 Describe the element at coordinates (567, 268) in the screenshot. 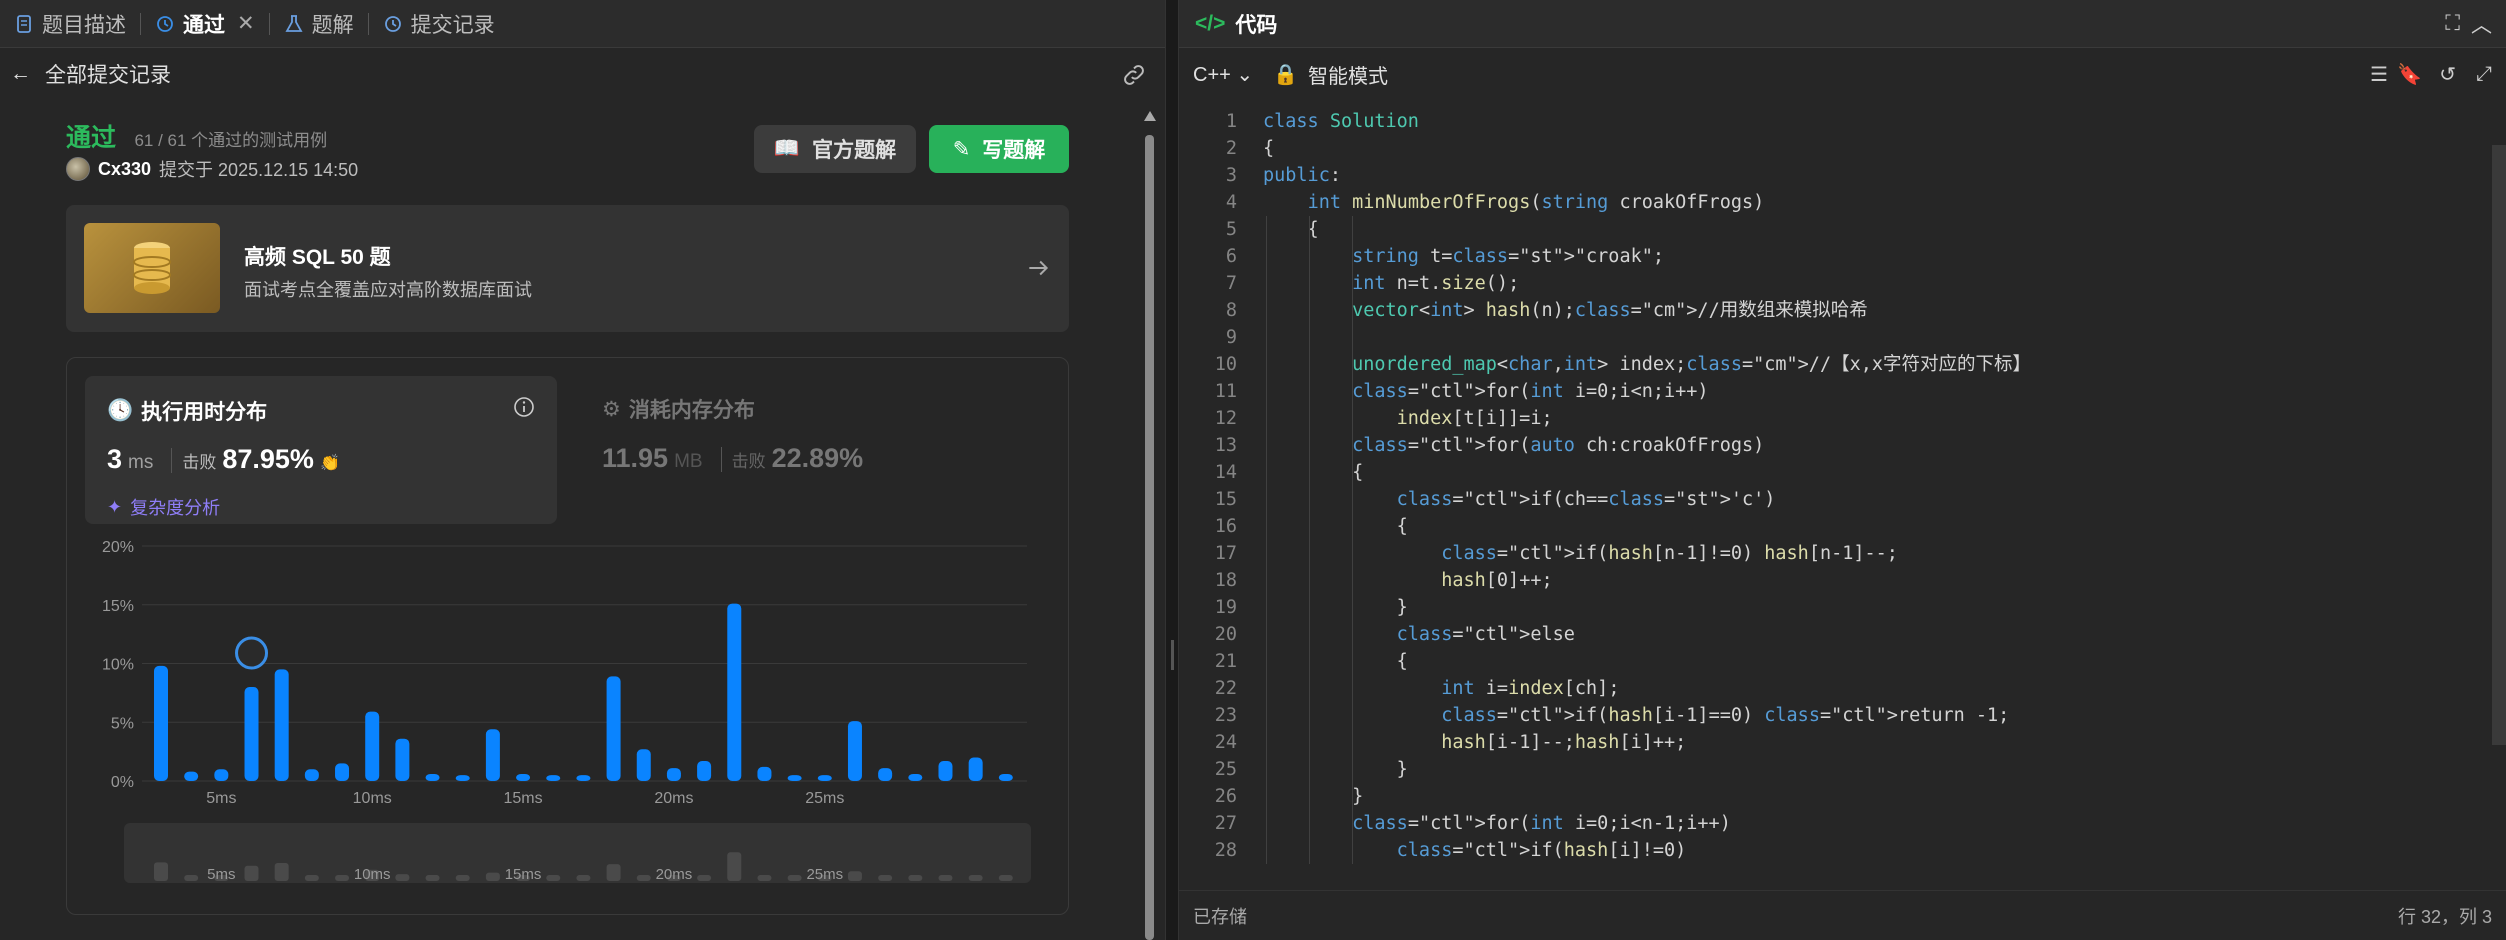

I see `study-plan-banner: 高频 SQL 50 题 面试考点全覆盖应对高阶数据库面试` at that location.